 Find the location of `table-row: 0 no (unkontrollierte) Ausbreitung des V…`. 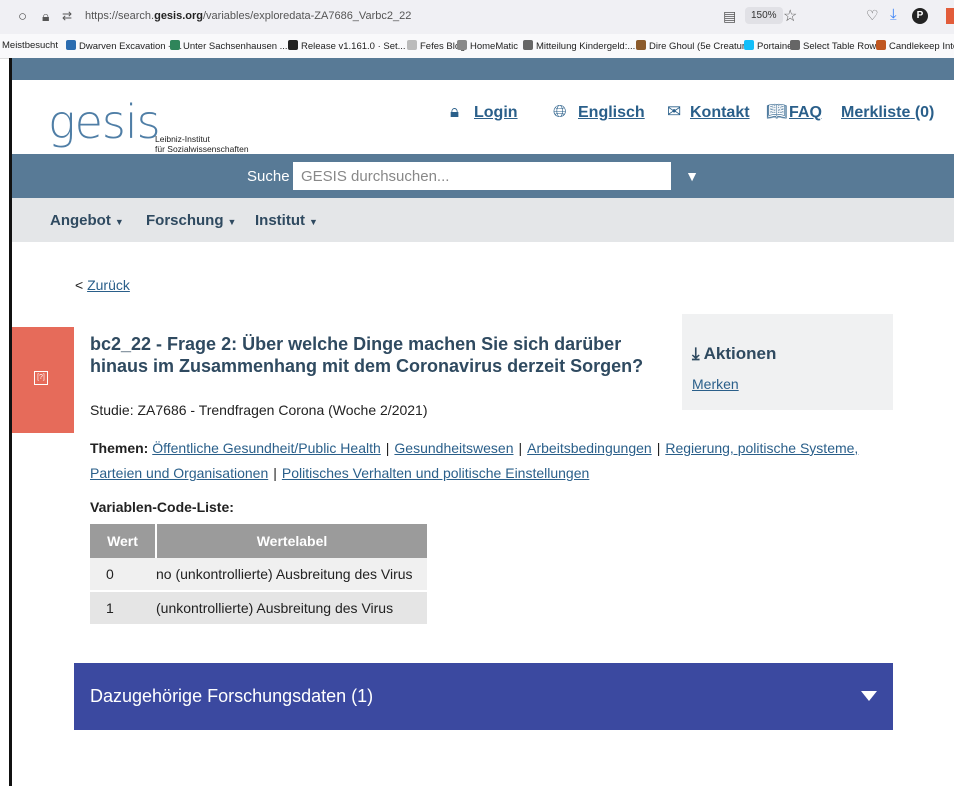

table-row: 0 no (unkontrollierte) Ausbreitung des V… is located at coordinates (258, 575).